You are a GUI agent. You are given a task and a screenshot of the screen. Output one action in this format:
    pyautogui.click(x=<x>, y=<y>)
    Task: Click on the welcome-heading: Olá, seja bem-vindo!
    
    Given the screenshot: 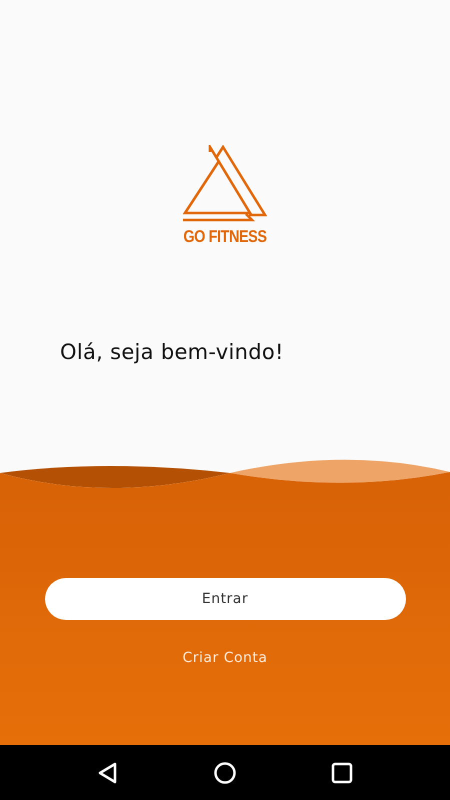 What is the action you would take?
    pyautogui.click(x=172, y=352)
    